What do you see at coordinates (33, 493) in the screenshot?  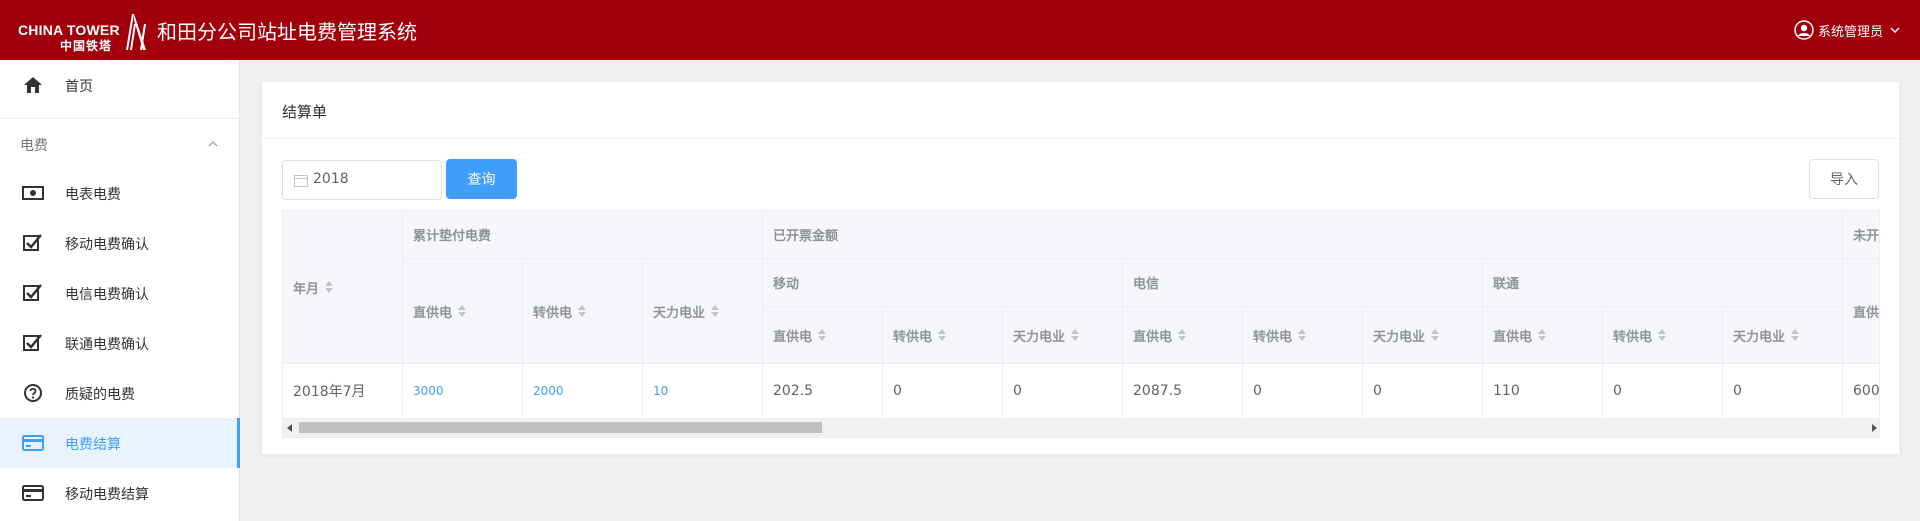 I see `card-icon` at bounding box center [33, 493].